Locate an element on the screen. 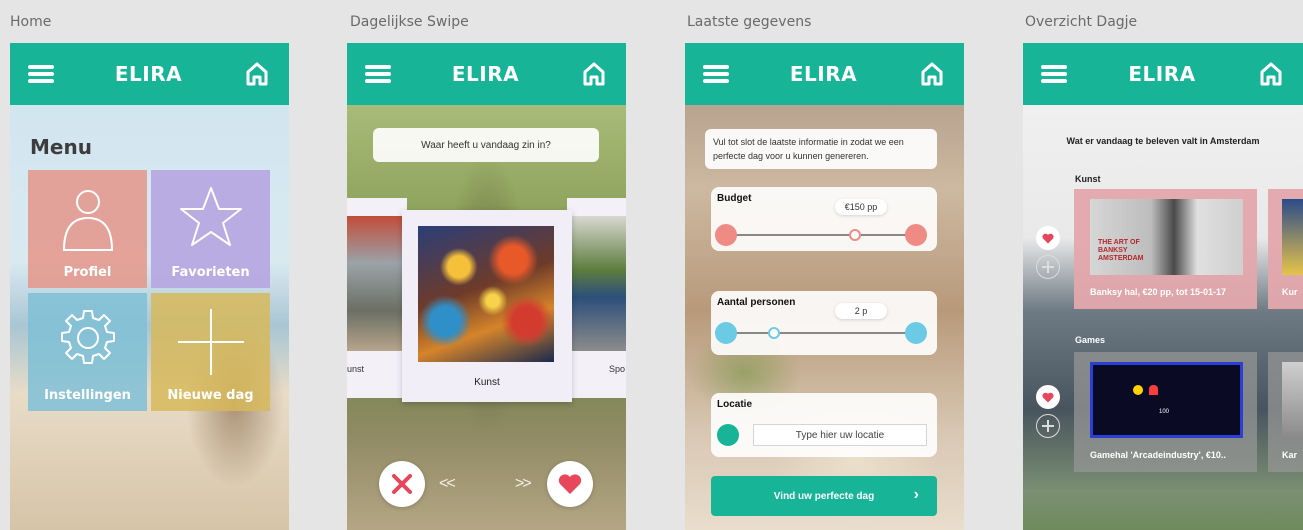 The height and width of the screenshot is (530, 1303). event-card-peek: Kar is located at coordinates (1285, 412).